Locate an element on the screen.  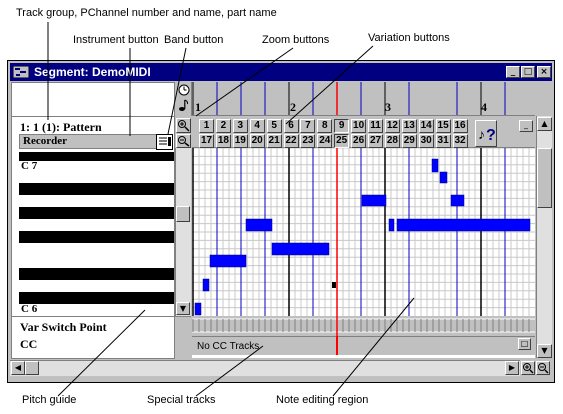
variation-button-14: 14 is located at coordinates (426, 126).